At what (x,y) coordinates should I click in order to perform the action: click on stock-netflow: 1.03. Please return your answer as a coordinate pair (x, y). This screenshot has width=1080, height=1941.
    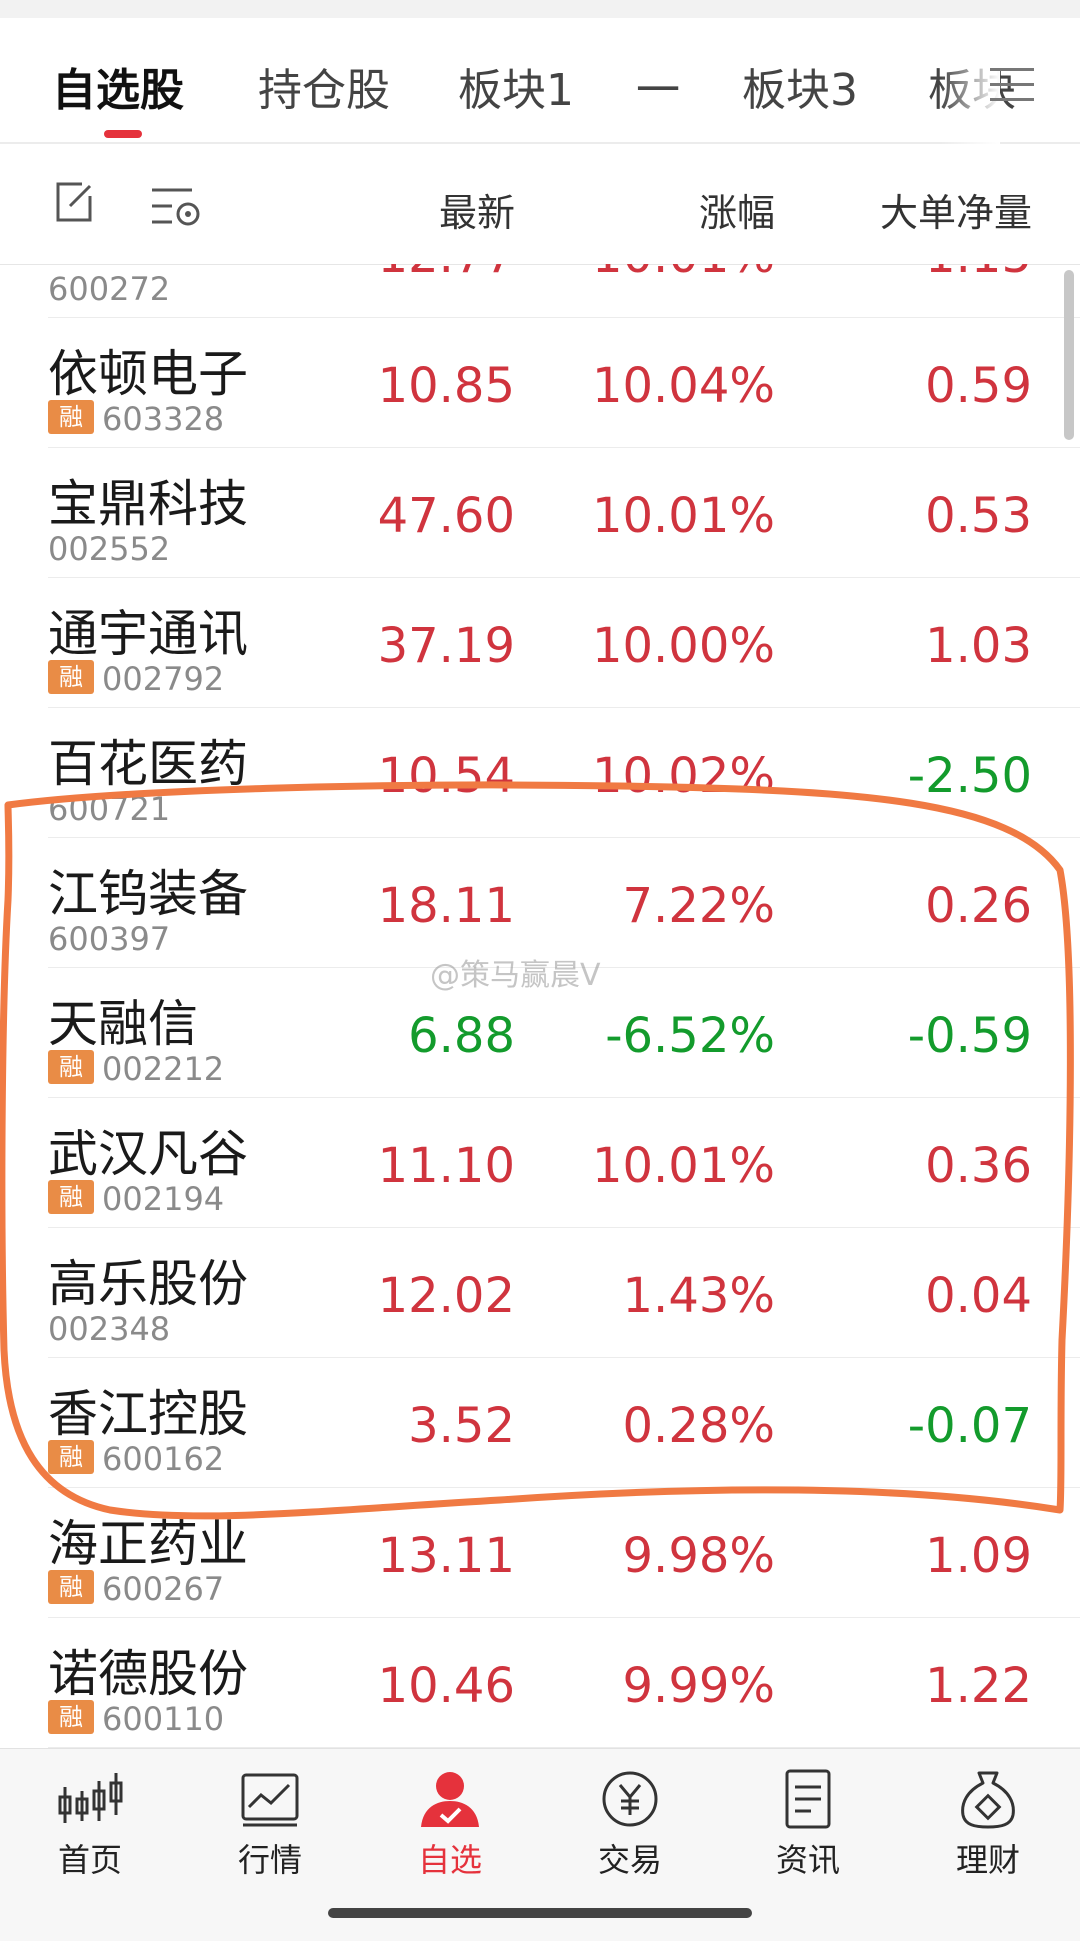
    Looking at the image, I should click on (978, 646).